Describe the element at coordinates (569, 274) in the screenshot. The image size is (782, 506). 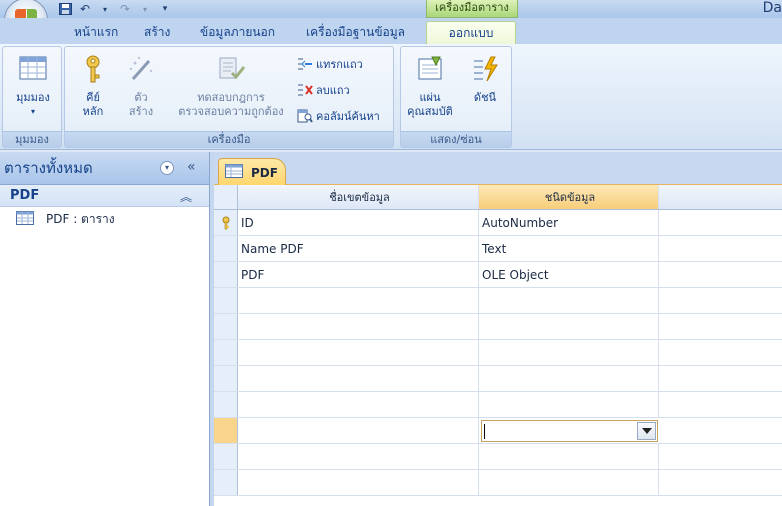
I see `data-type-cell: OLE Object` at that location.